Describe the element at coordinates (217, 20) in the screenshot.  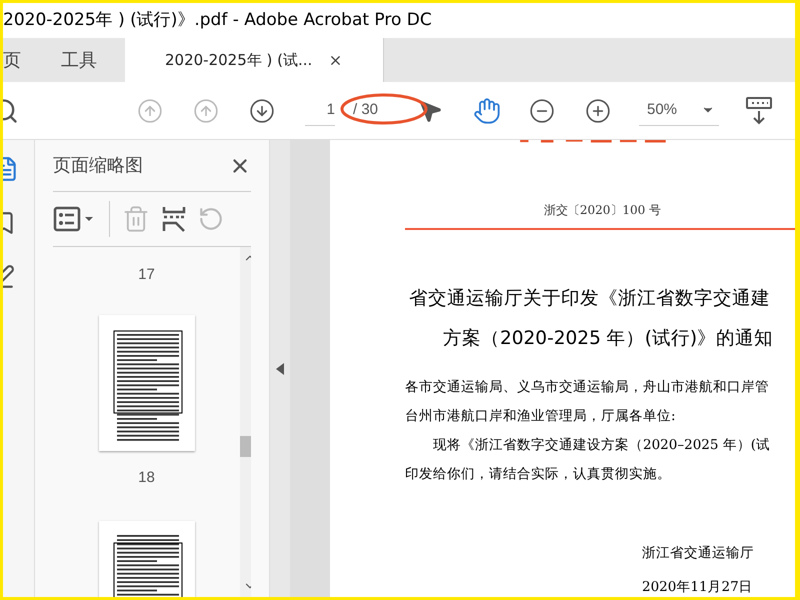
I see `window-title: 2020-2025年 ) (试行)》.pdf - Adobe Acrobat Pro DC` at that location.